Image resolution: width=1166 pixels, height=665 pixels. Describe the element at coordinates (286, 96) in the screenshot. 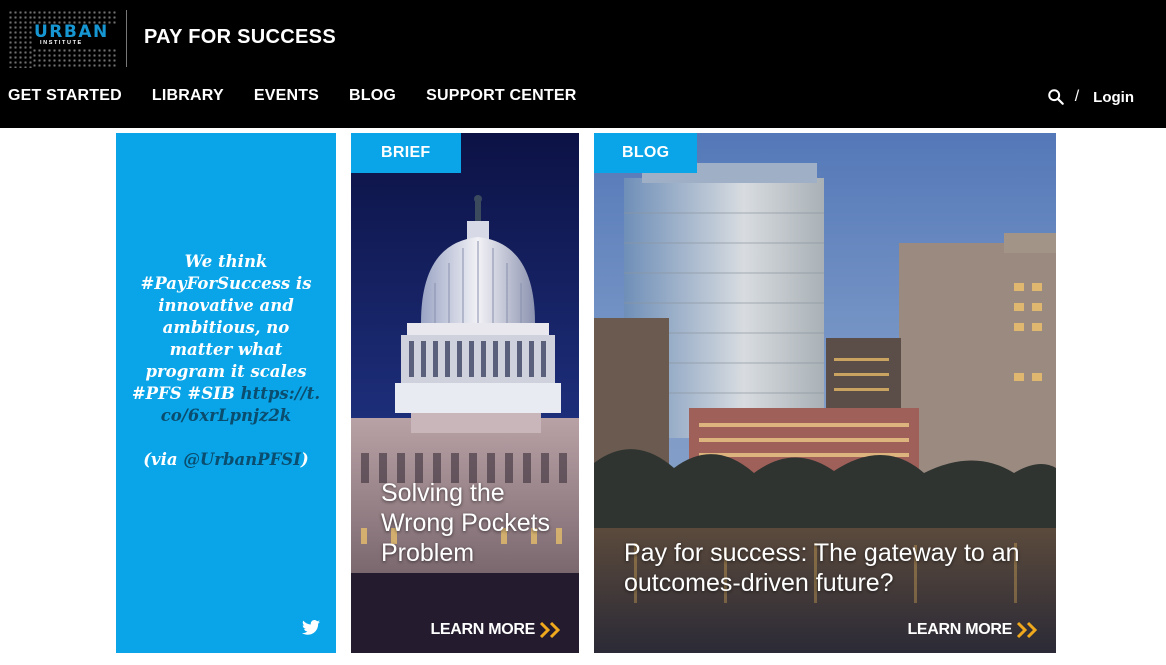

I see `nav-events: EVENTS` at that location.